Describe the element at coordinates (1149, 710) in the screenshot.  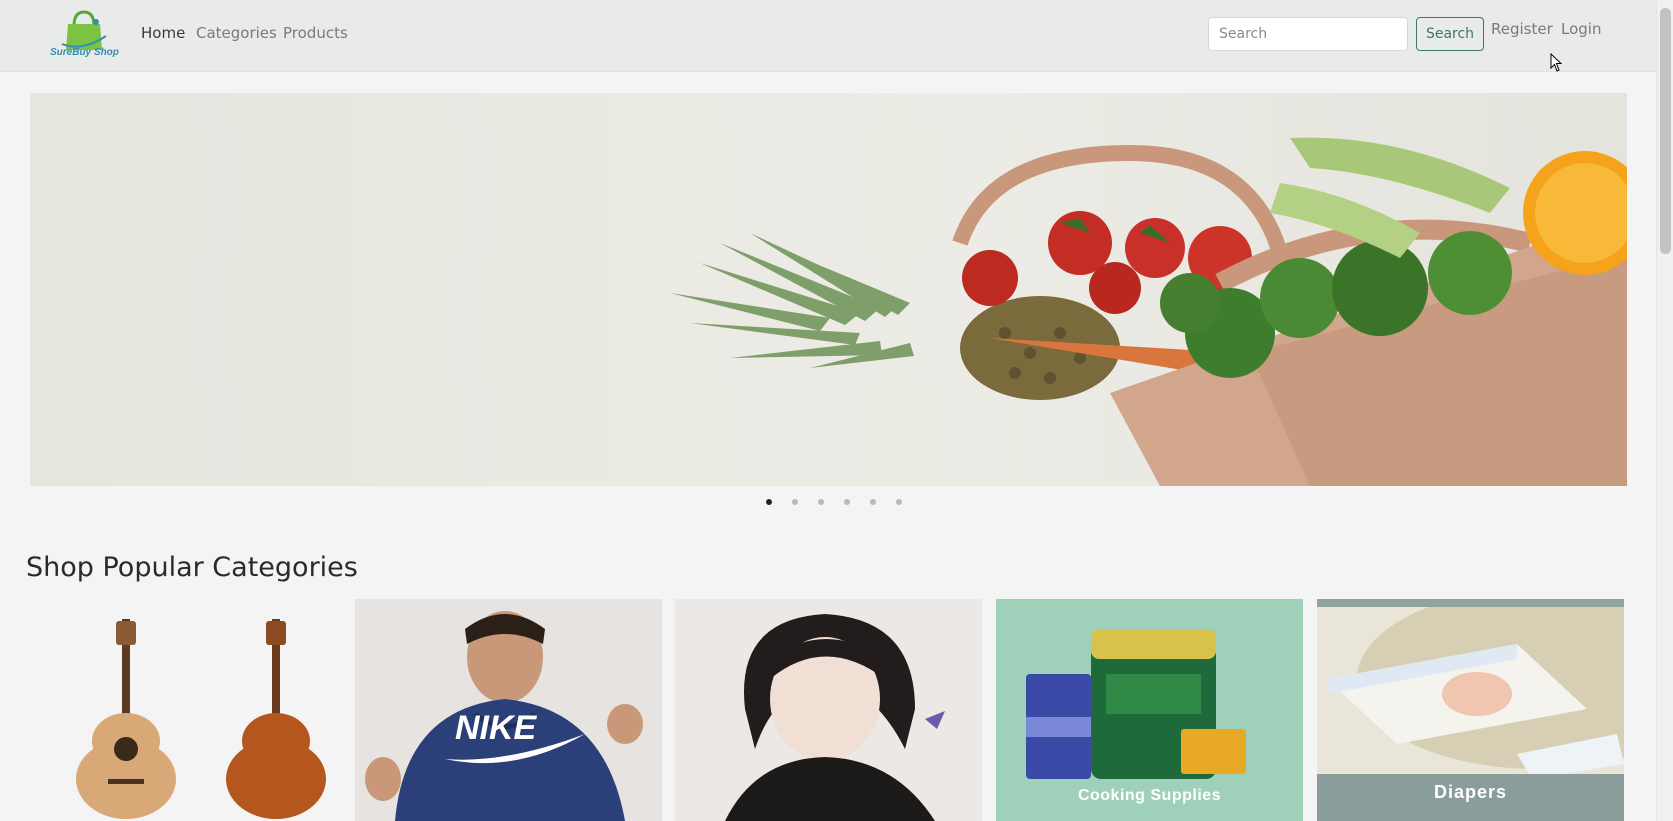
I see `category-card-cooking-supplies: Cooking Supplies` at that location.